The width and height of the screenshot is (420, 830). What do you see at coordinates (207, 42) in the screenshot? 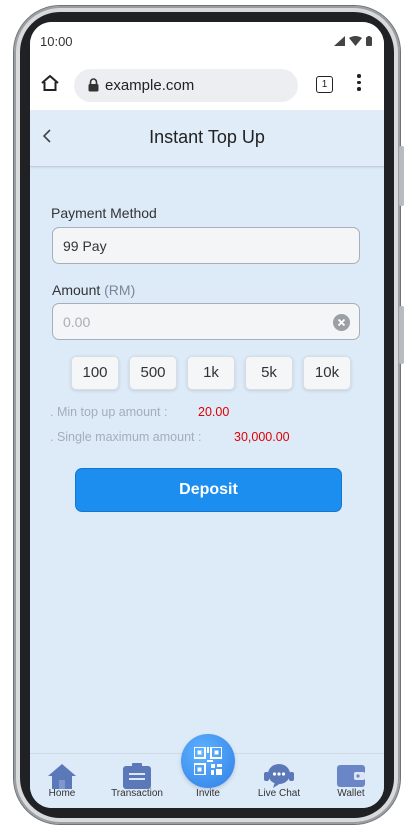
I see `status-bar: 10:00` at bounding box center [207, 42].